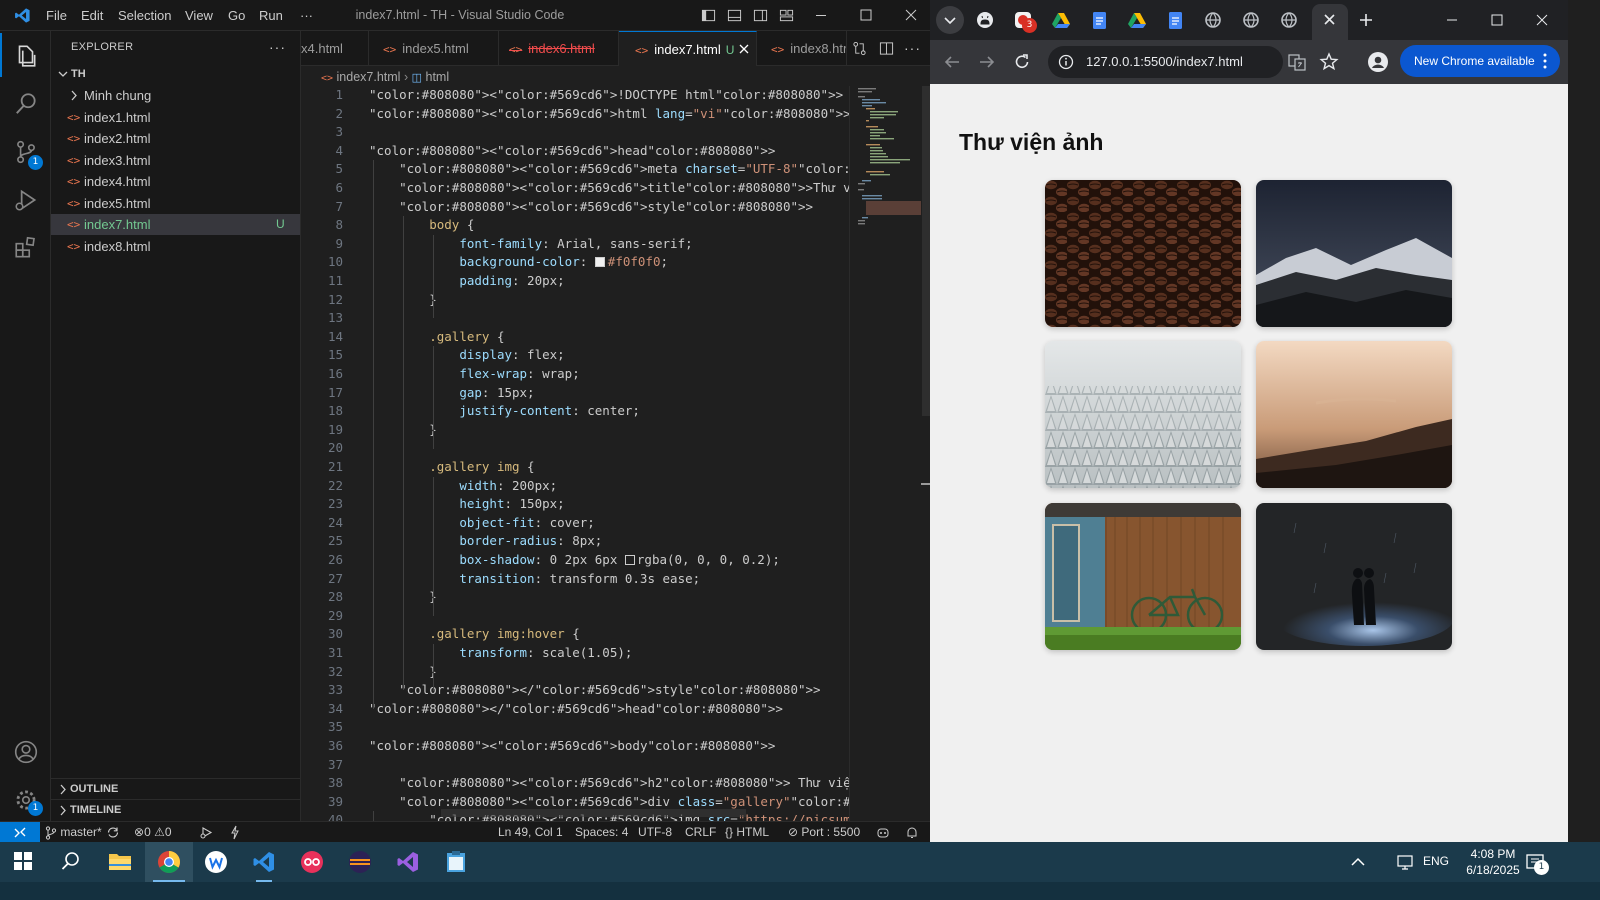 The image size is (1600, 900). Describe the element at coordinates (175, 95) in the screenshot. I see `folder-minh-chung: Minh chung` at that location.